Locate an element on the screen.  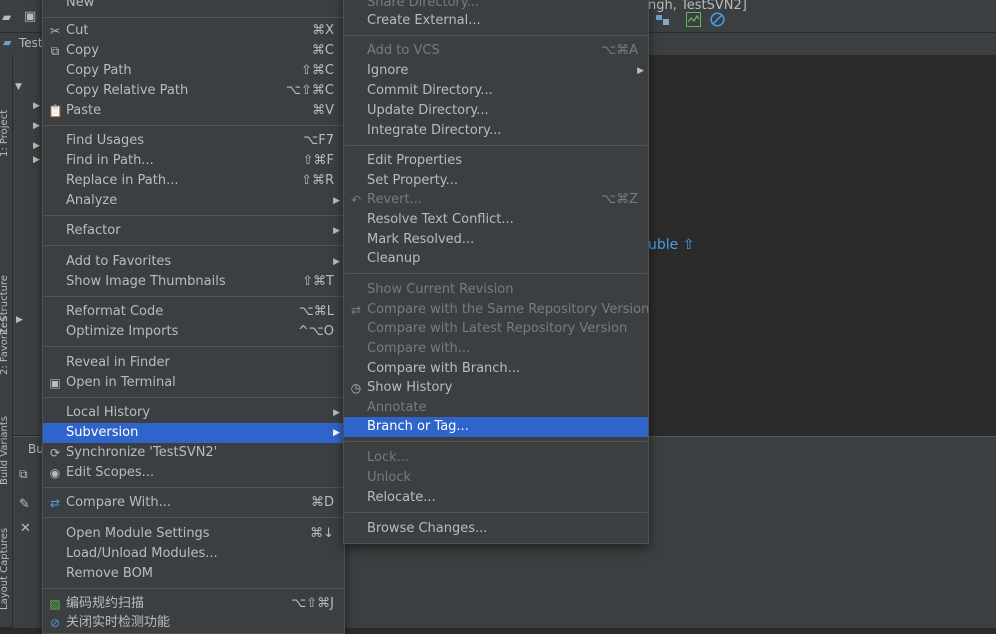
menu-item-ignore: Ignore ▶ is located at coordinates (496, 71).